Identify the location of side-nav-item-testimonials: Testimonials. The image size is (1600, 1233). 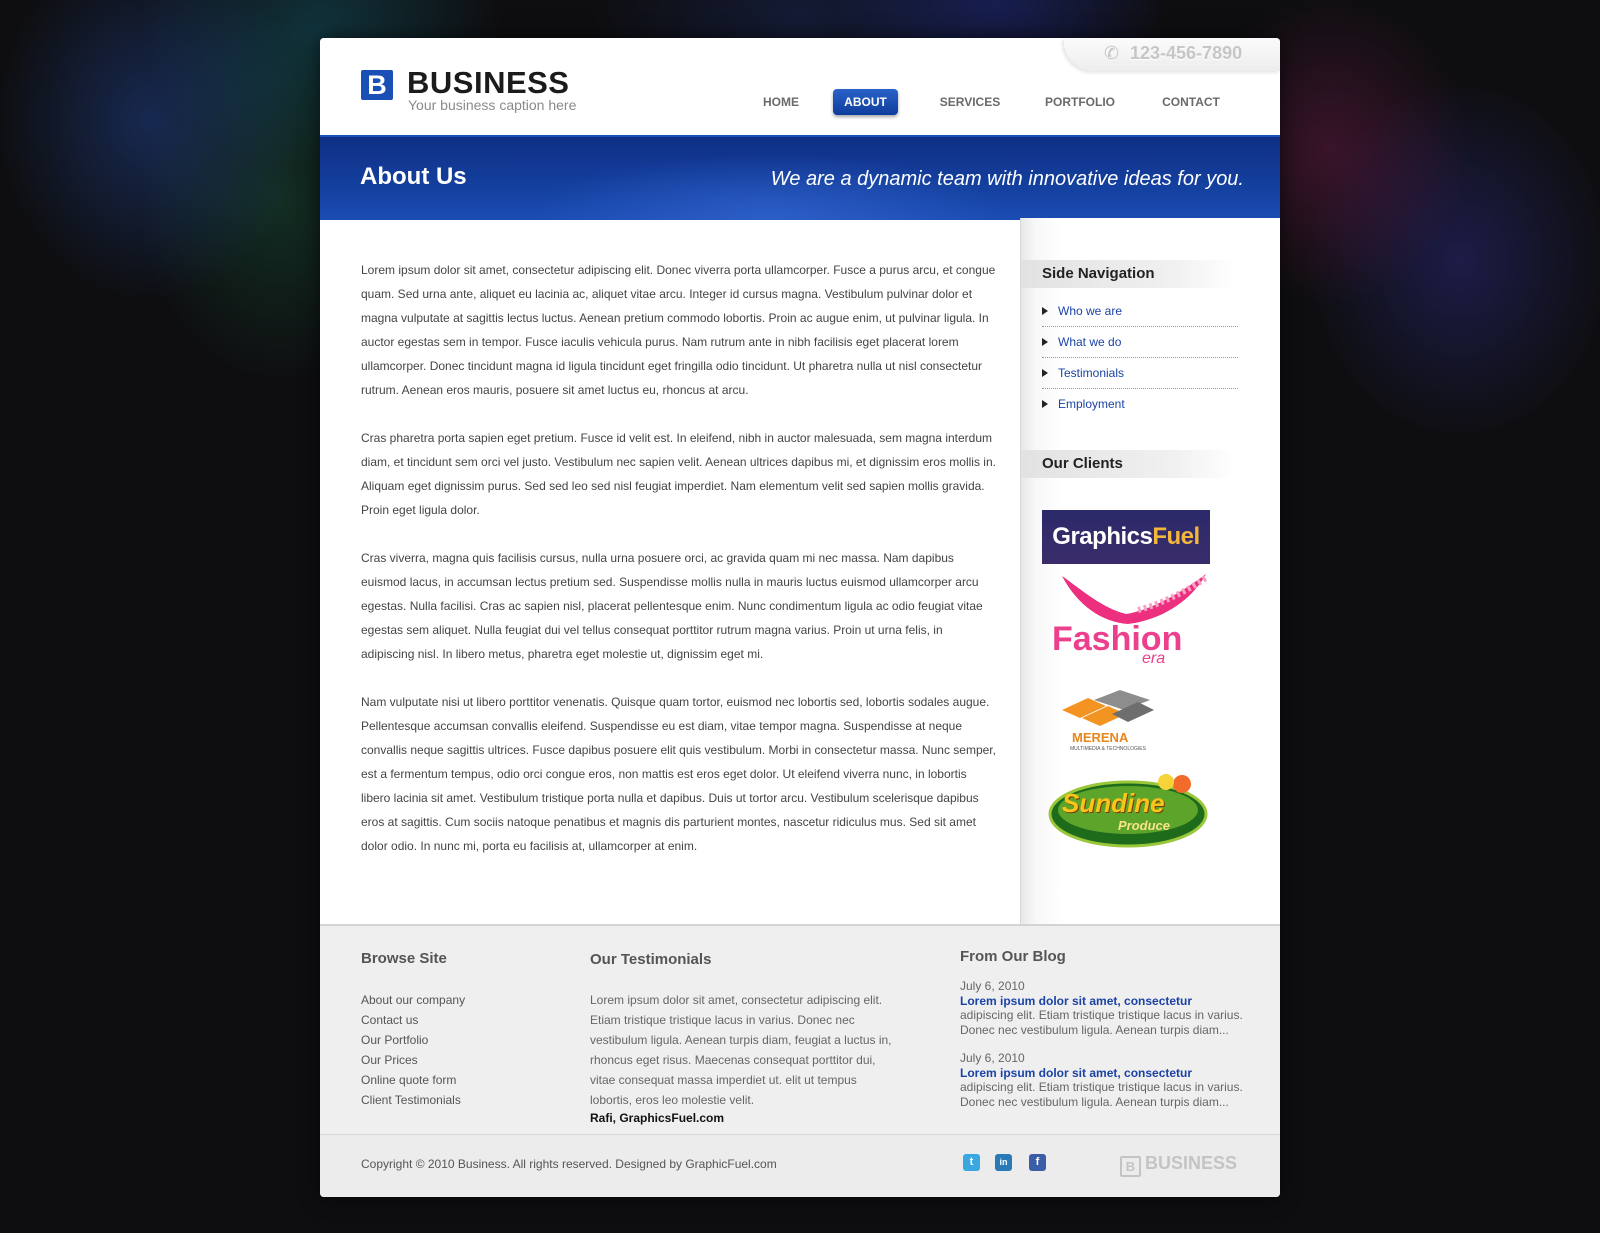
(1140, 373).